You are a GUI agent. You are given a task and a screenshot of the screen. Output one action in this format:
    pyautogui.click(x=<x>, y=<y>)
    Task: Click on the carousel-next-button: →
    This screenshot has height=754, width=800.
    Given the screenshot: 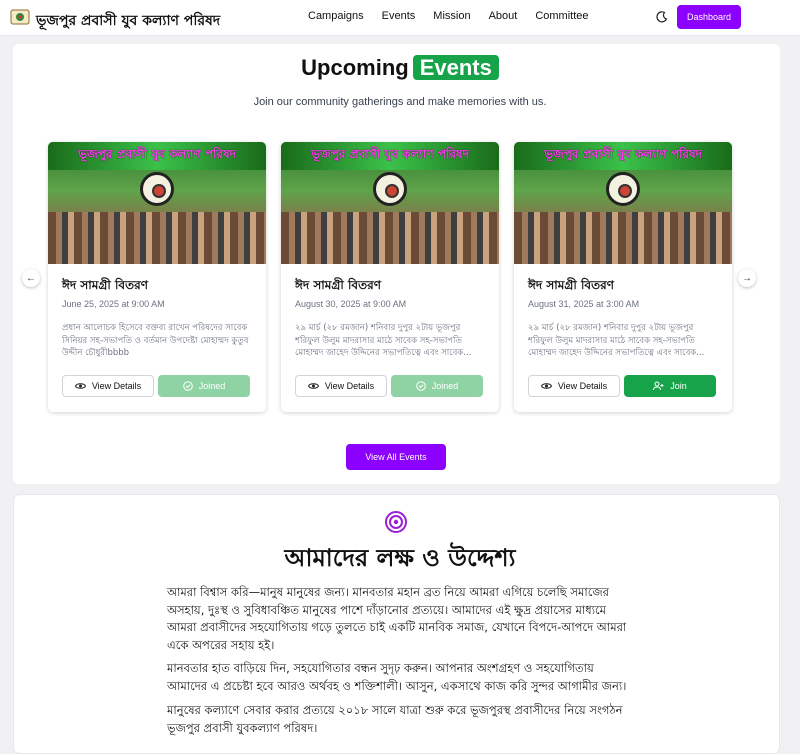 What is the action you would take?
    pyautogui.click(x=747, y=278)
    